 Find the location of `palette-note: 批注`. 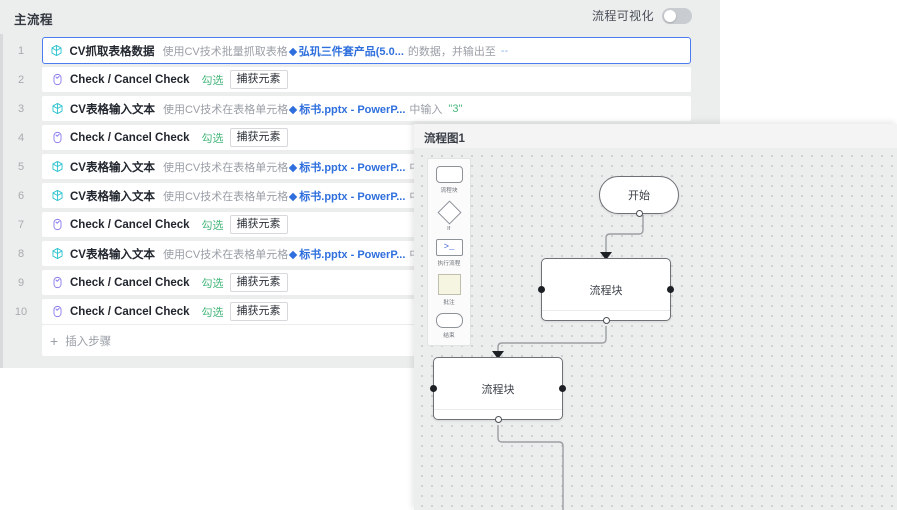

palette-note: 批注 is located at coordinates (449, 290).